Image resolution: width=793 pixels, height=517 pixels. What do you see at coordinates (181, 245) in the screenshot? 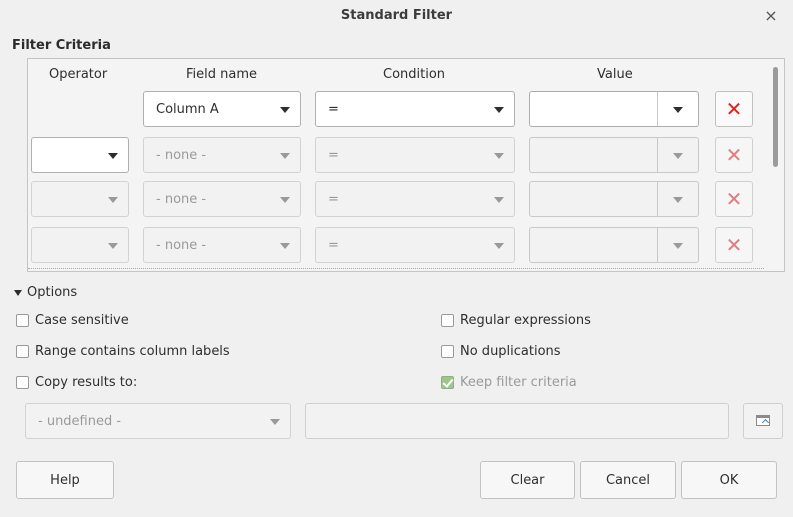
I see `field-name-value-4: - none -` at bounding box center [181, 245].